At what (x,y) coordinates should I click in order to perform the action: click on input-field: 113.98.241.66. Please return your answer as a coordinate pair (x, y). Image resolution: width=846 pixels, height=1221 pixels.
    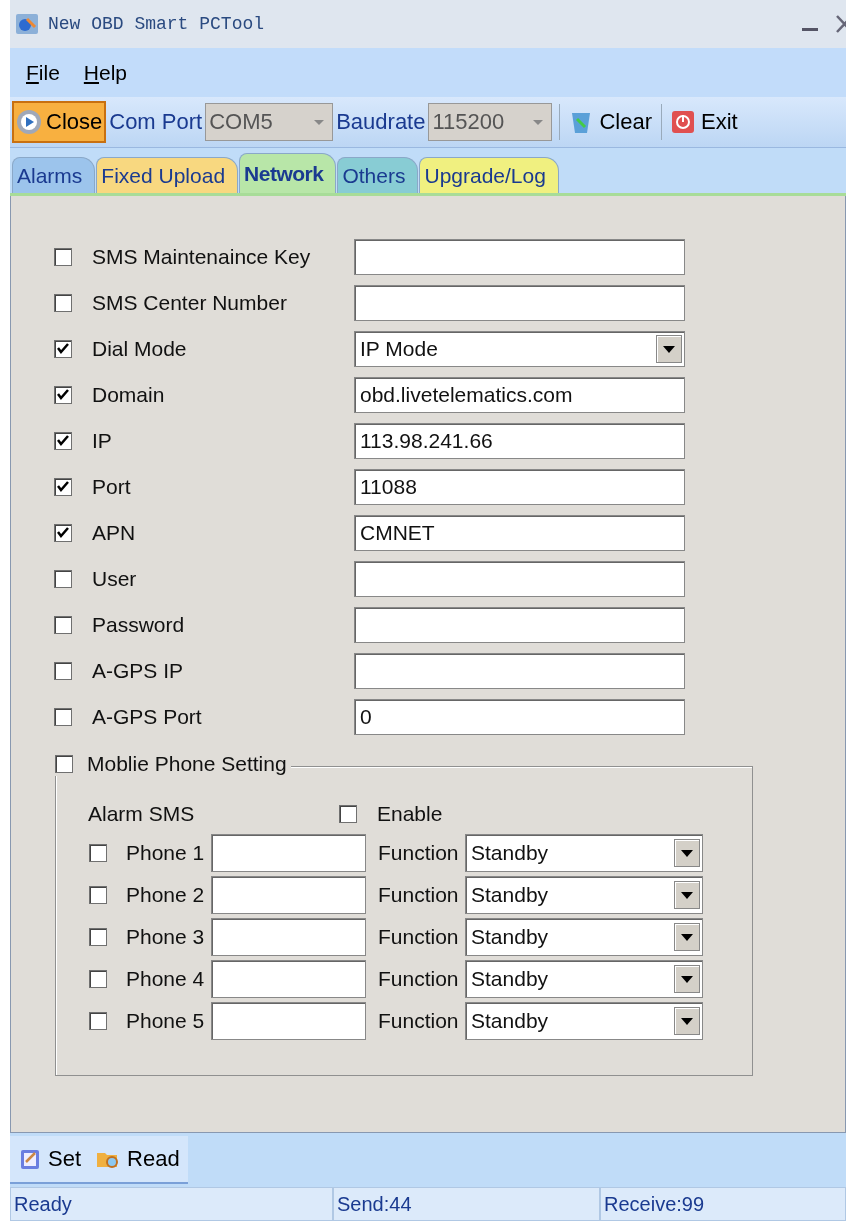
    Looking at the image, I should click on (519, 441).